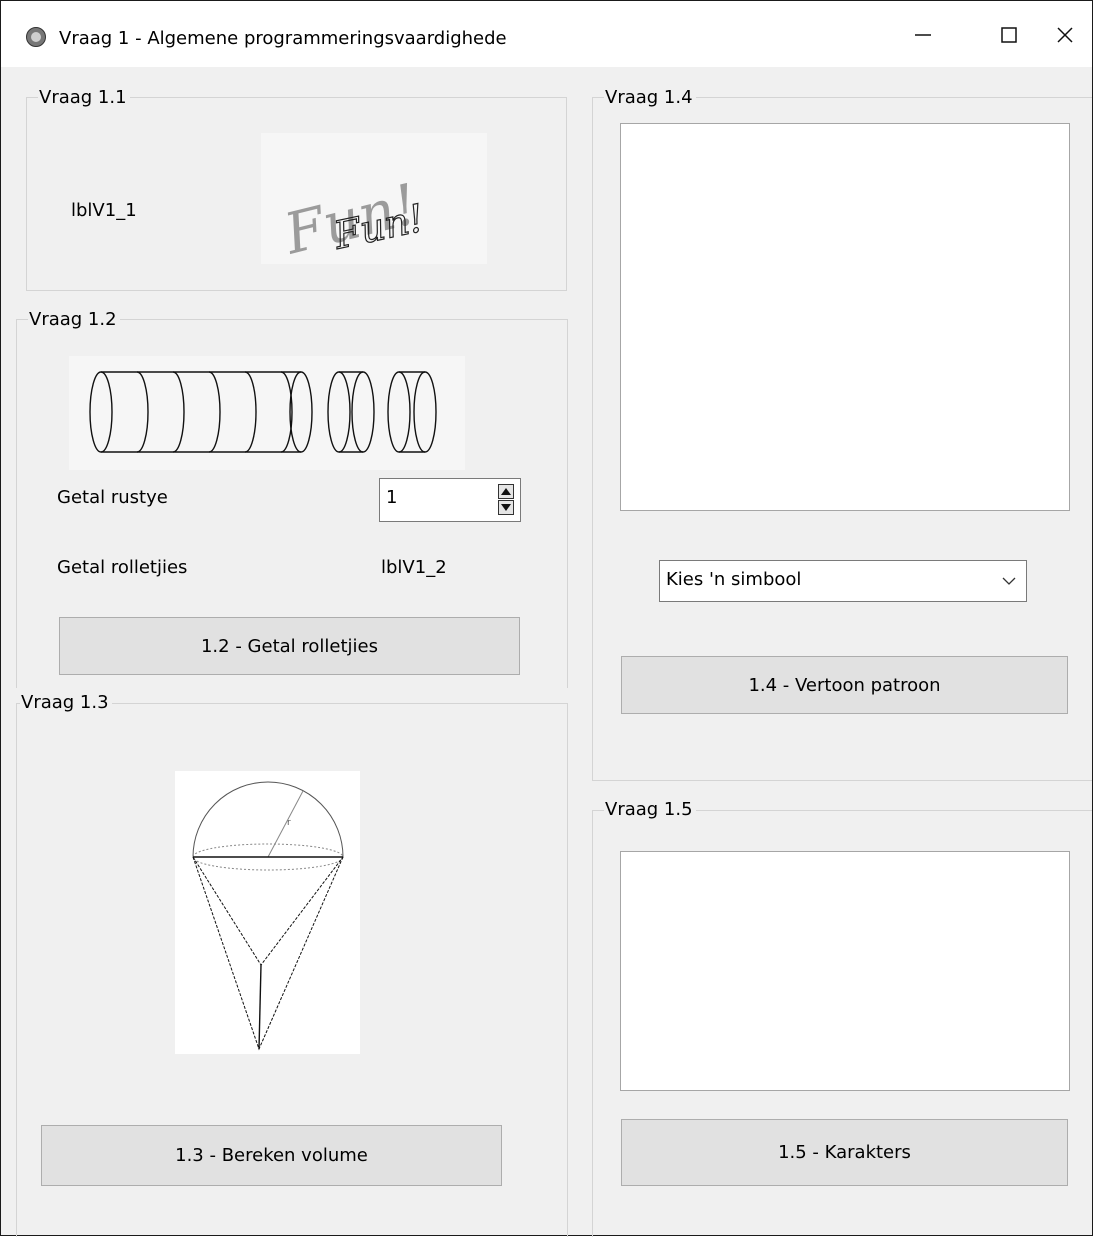 The width and height of the screenshot is (1093, 1237). What do you see at coordinates (650, 98) in the screenshot?
I see `group-legend-1-4: Vraag 1.4` at bounding box center [650, 98].